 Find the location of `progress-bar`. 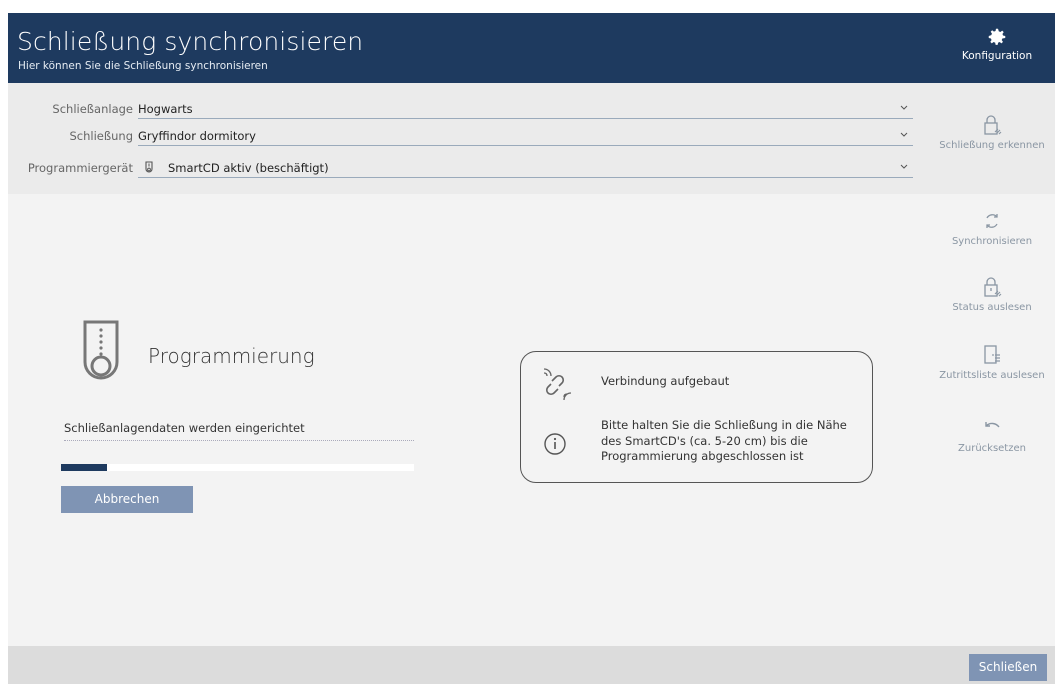

progress-bar is located at coordinates (237, 467).